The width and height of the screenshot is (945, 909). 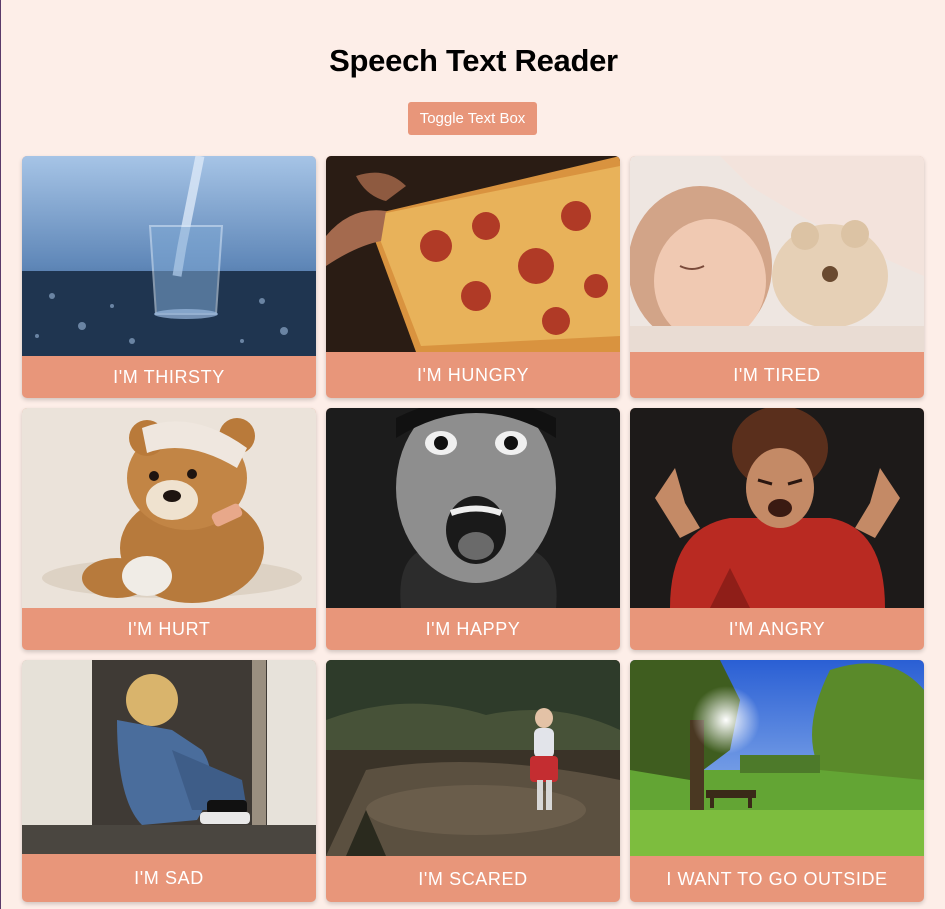 What do you see at coordinates (777, 878) in the screenshot?
I see `card-label: I WANT TO GO OUTSIDE` at bounding box center [777, 878].